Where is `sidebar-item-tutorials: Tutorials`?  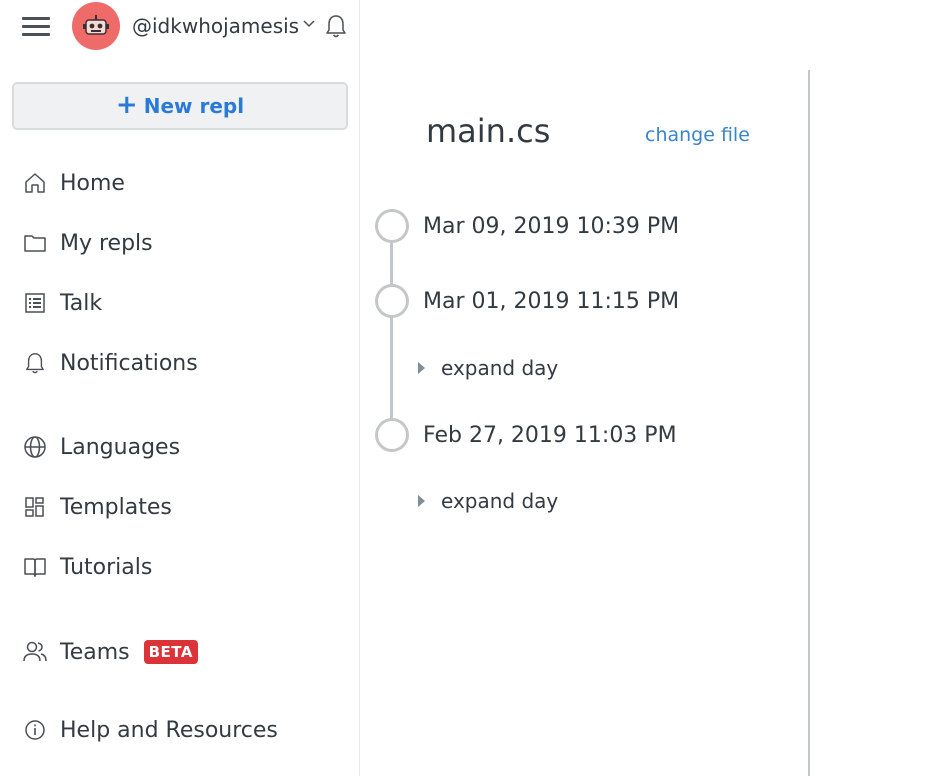
sidebar-item-tutorials: Tutorials is located at coordinates (87, 567).